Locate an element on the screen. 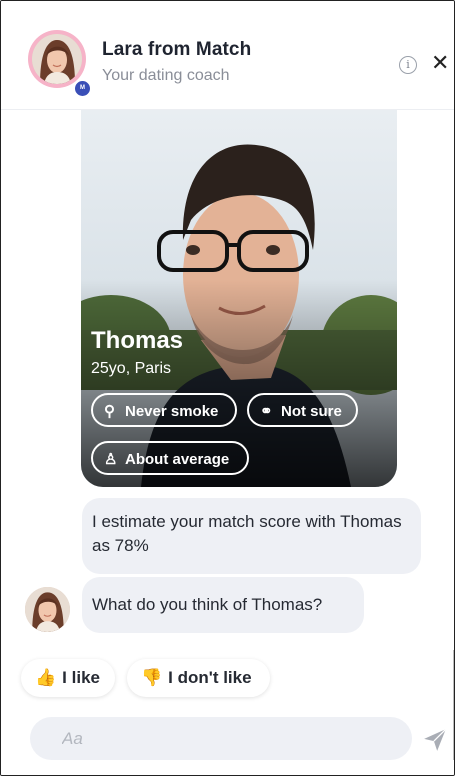 The image size is (455, 776). chip-label: Not sure is located at coordinates (311, 411).